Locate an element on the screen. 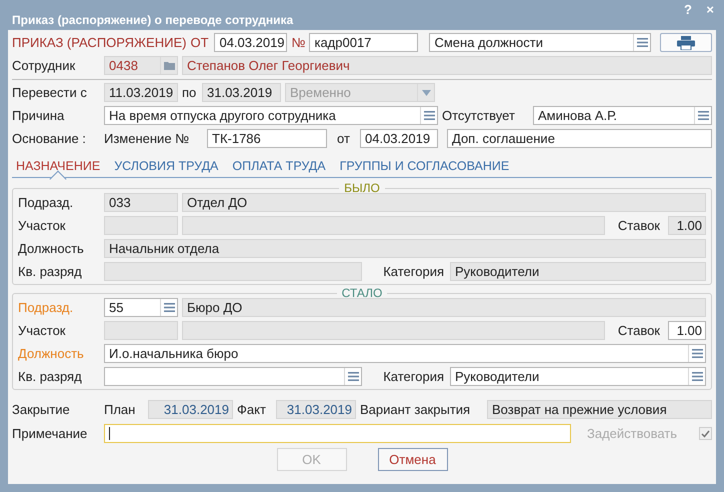  field-label: Отсутствует is located at coordinates (479, 115).